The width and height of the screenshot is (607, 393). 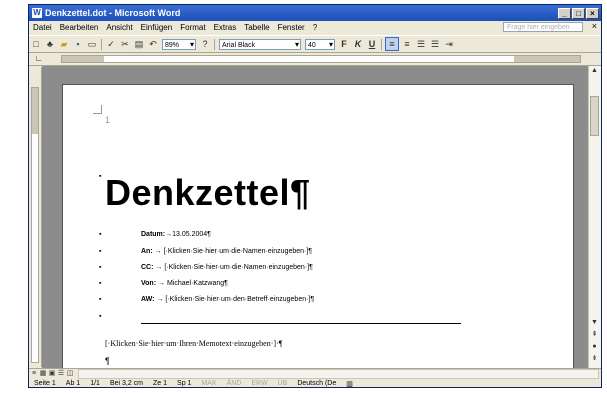 What do you see at coordinates (594, 323) in the screenshot?
I see `scroll-down-icon: ▼` at bounding box center [594, 323].